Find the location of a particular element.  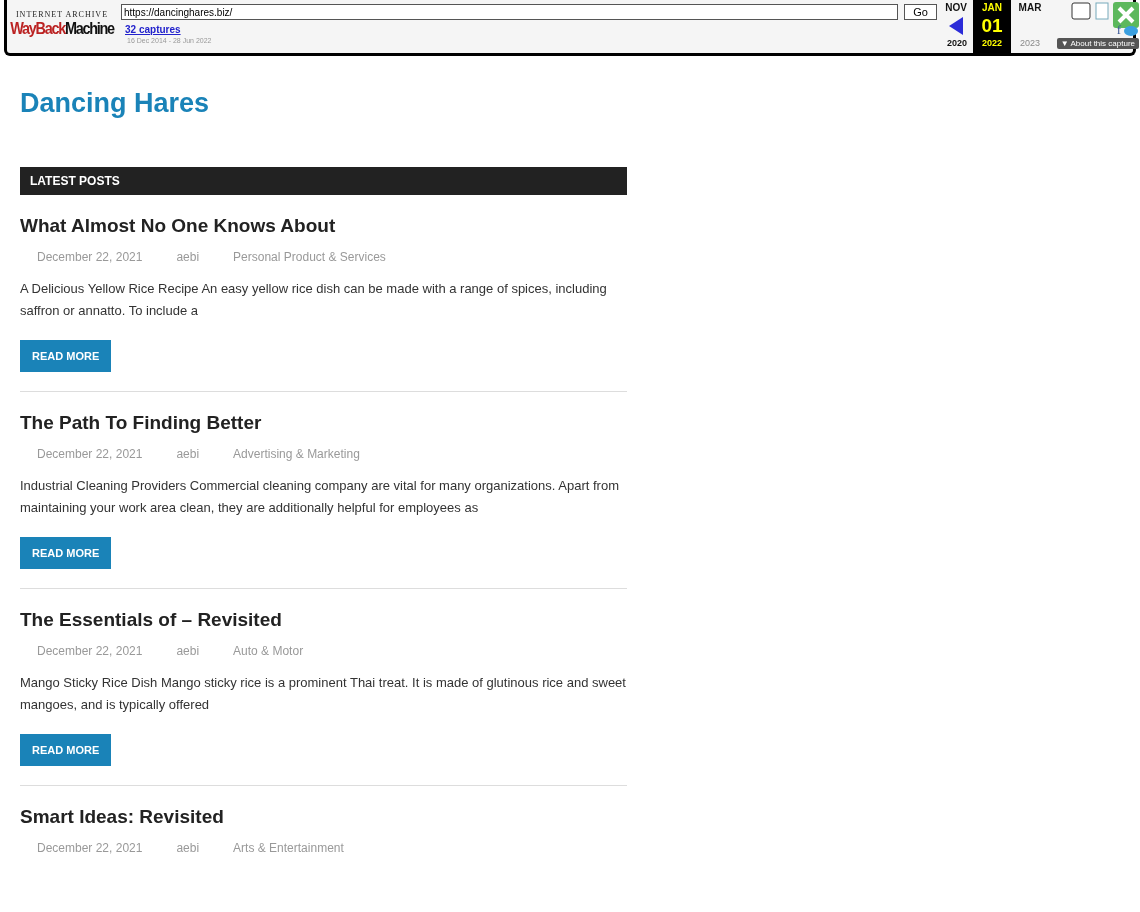

window-icon is located at coordinates (1081, 11).